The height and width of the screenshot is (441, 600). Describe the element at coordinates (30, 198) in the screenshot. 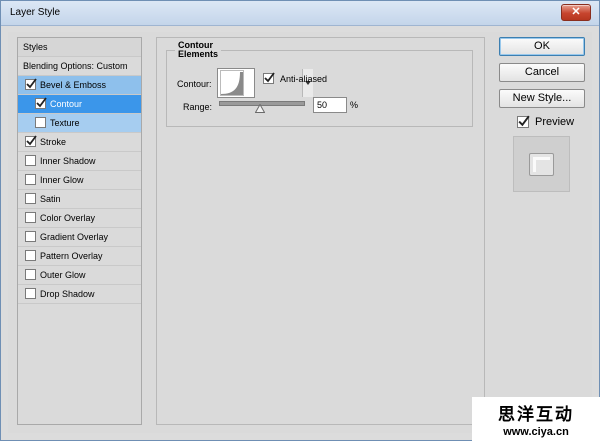

I see `satin-checkbox` at that location.